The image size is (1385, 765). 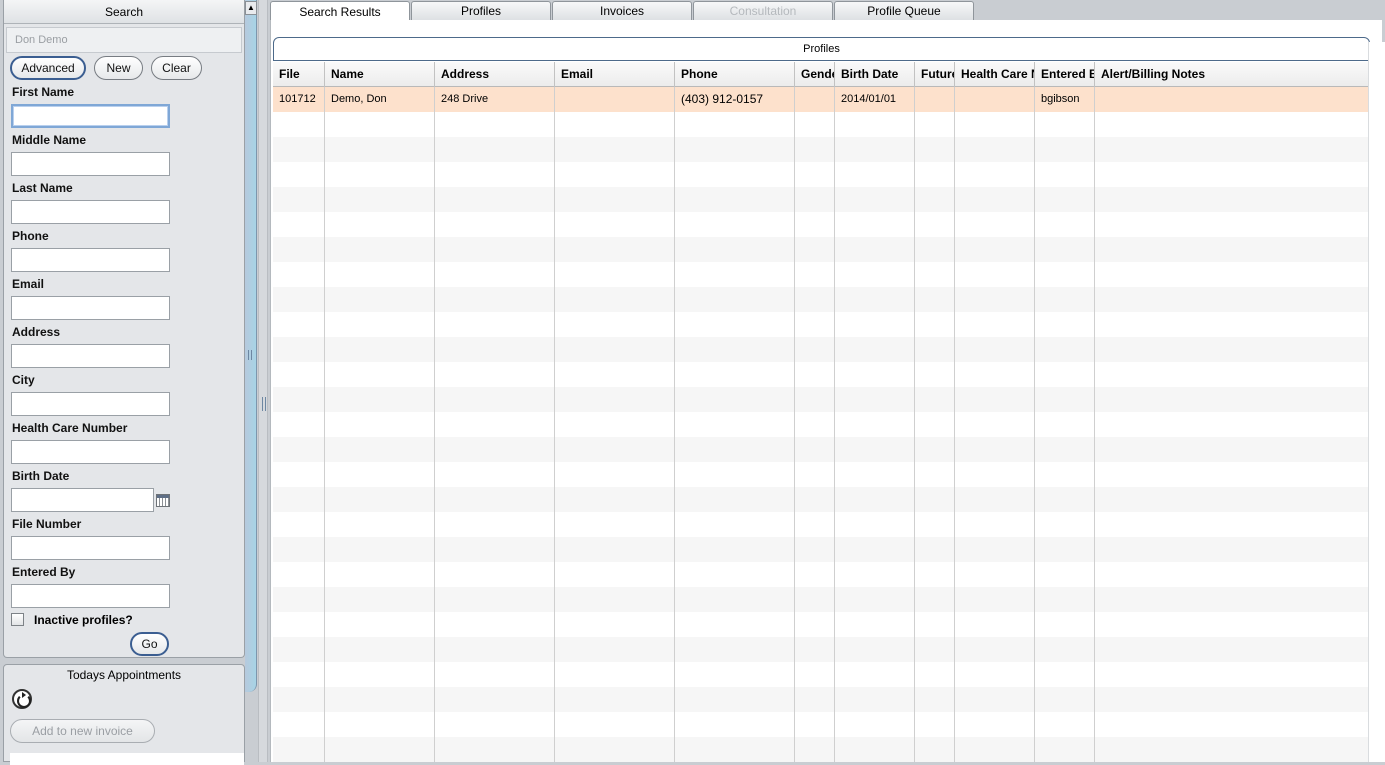 What do you see at coordinates (22, 699) in the screenshot?
I see `refresh-icon` at bounding box center [22, 699].